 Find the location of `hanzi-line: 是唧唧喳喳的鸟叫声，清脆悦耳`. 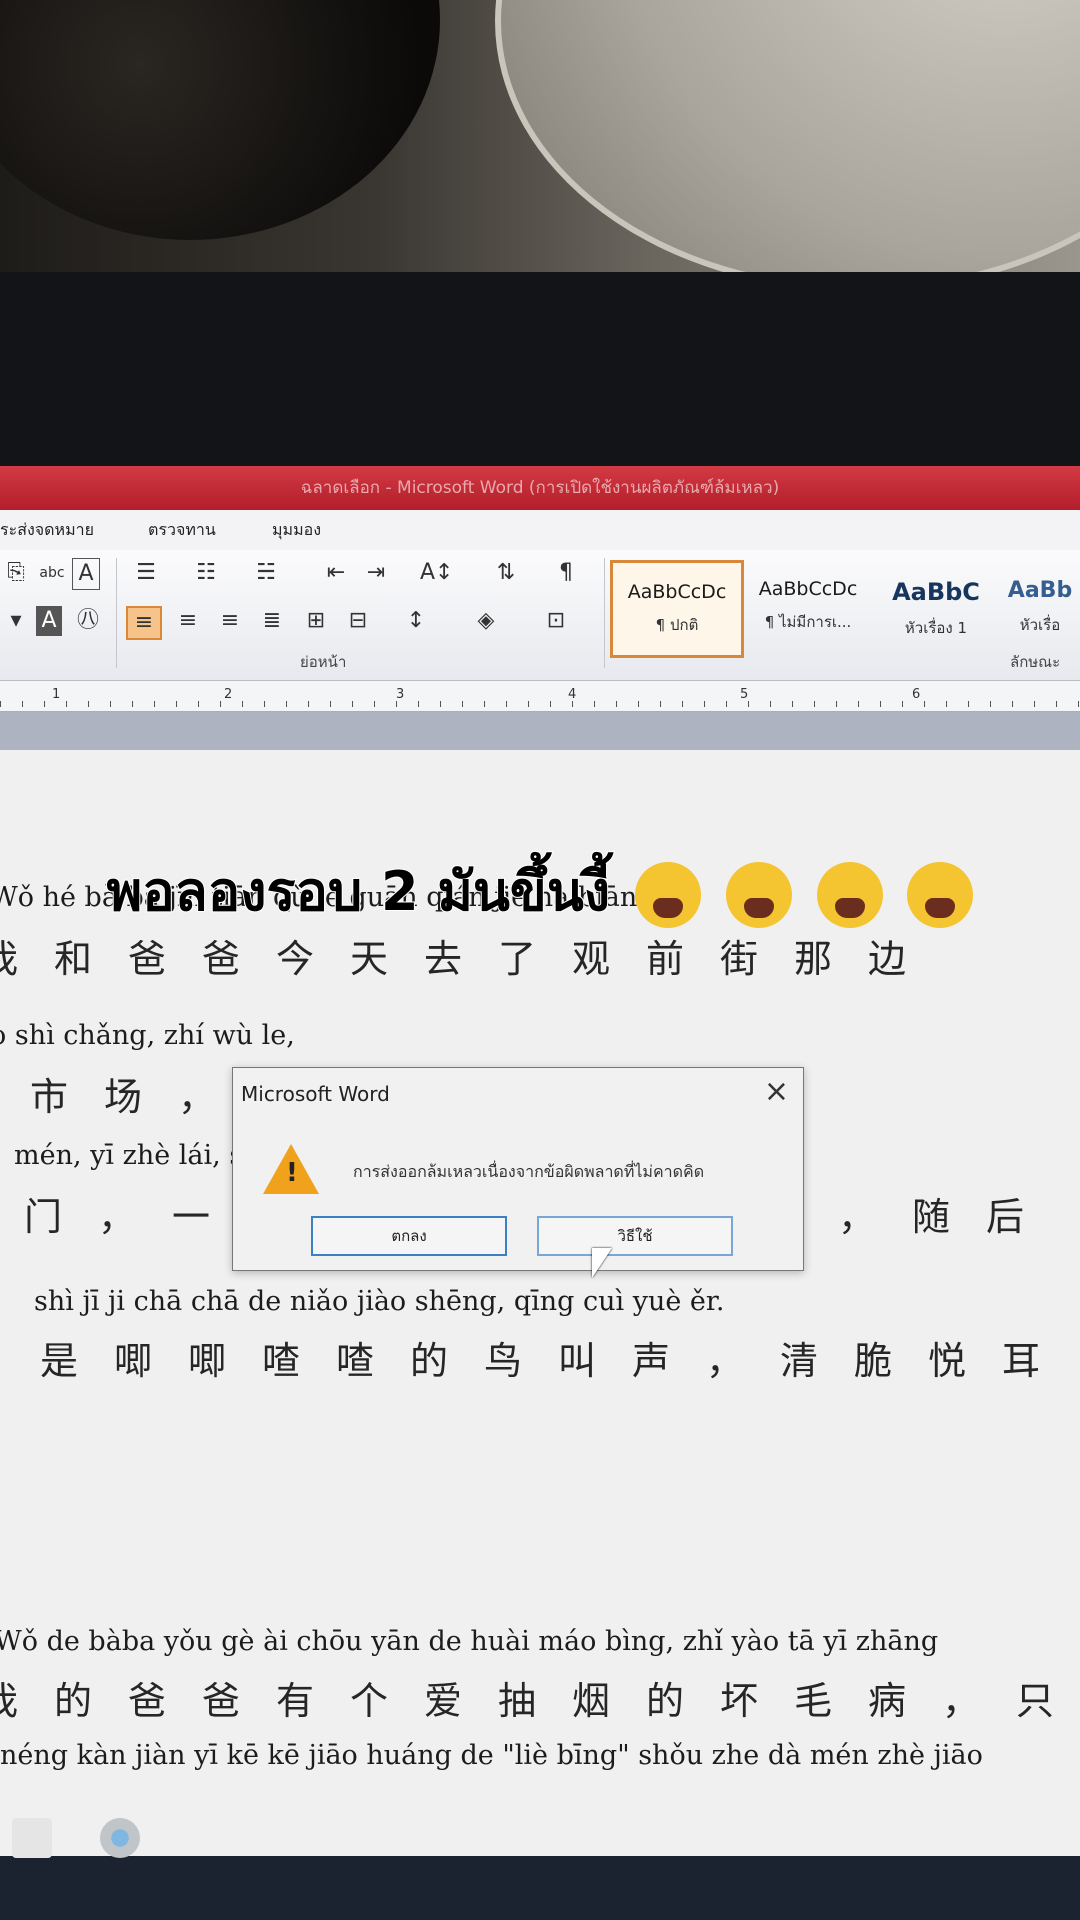

hanzi-line: 是唧唧喳喳的鸟叫声，清脆悦耳 is located at coordinates (558, 1361).